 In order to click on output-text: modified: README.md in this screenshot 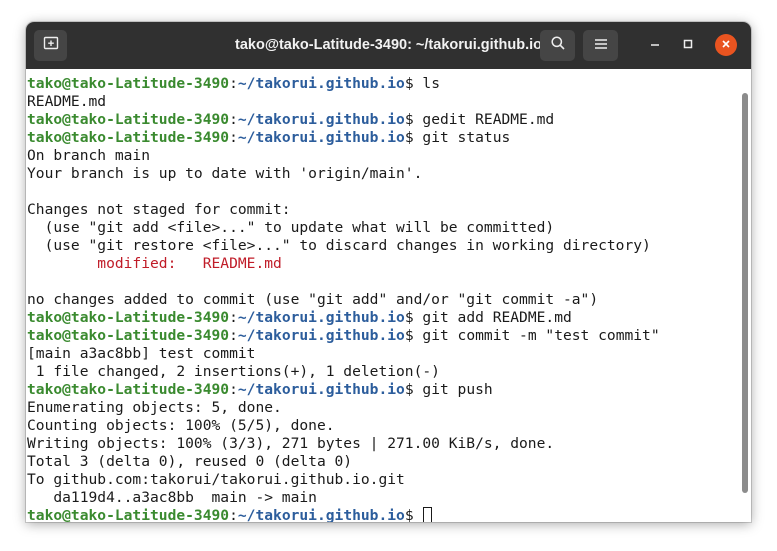, I will do `click(154, 263)`.